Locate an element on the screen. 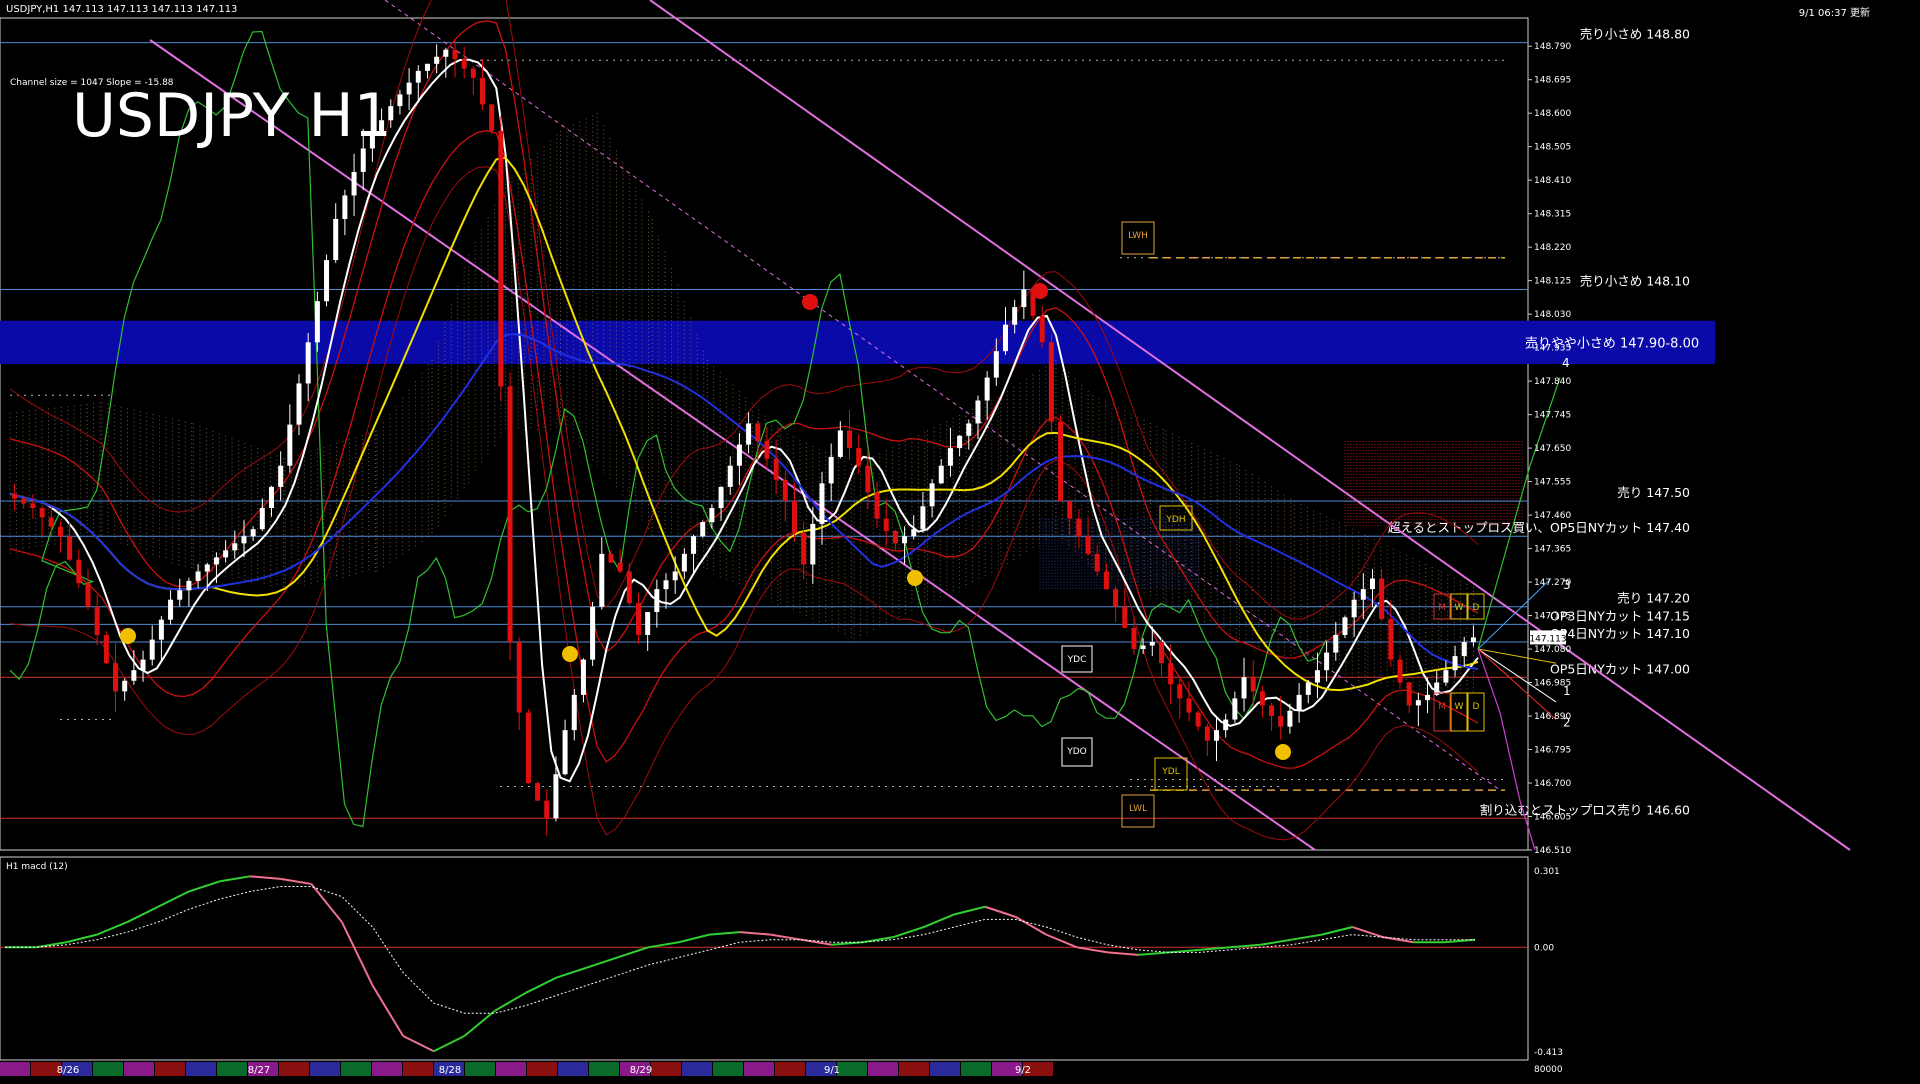 The width and height of the screenshot is (1920, 1084). level-box-label: LWH is located at coordinates (1138, 236).